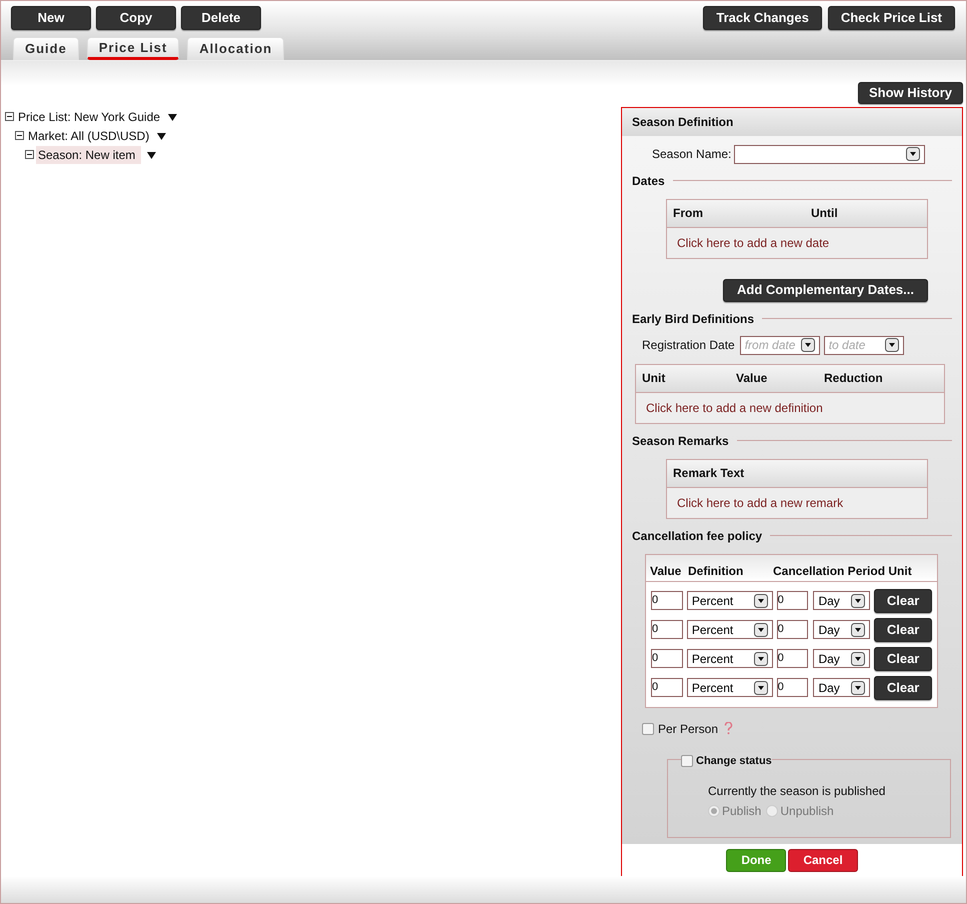  What do you see at coordinates (891, 18) in the screenshot?
I see `toolbar-button: Check Price List` at bounding box center [891, 18].